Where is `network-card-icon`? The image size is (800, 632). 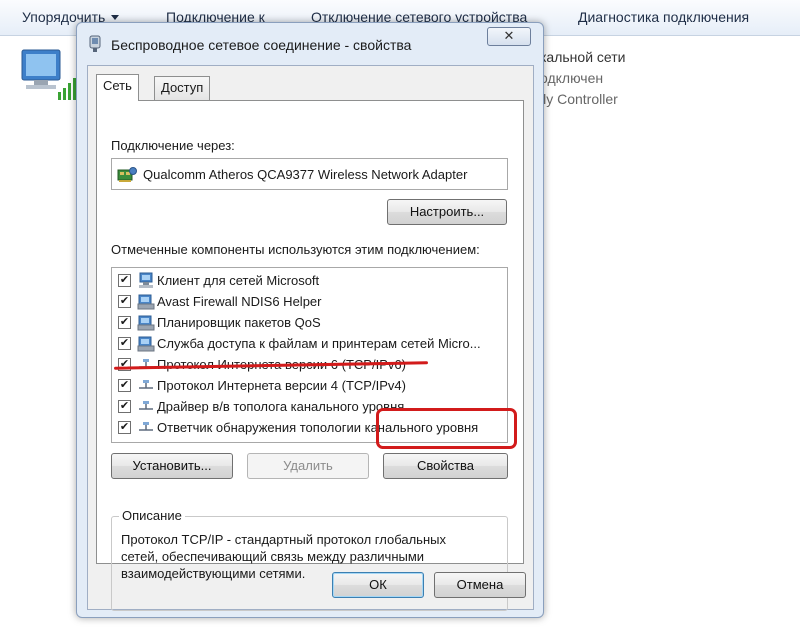 network-card-icon is located at coordinates (127, 174).